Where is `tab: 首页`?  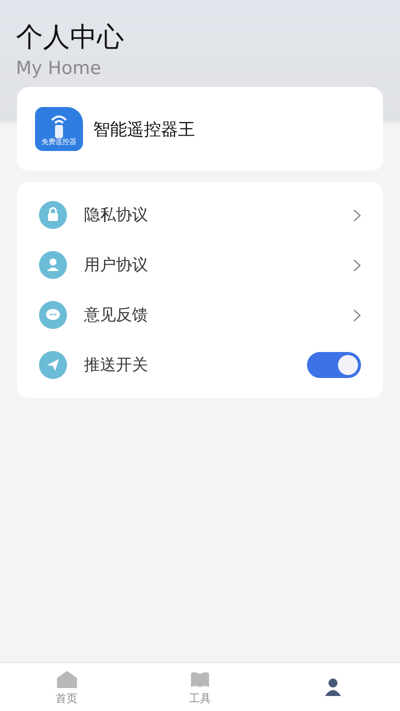 tab: 首页 is located at coordinates (67, 687).